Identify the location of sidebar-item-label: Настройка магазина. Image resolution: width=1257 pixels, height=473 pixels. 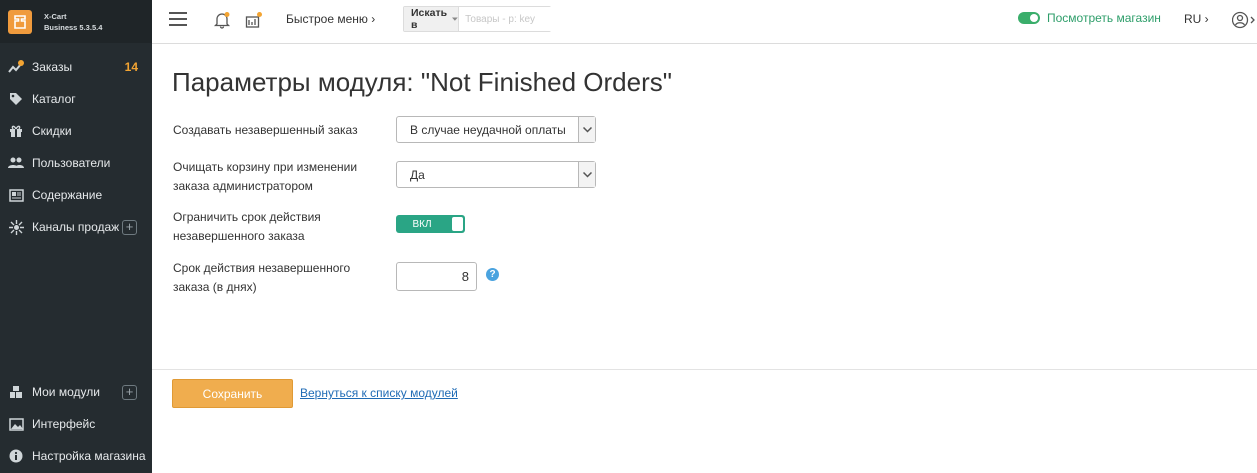
(89, 456).